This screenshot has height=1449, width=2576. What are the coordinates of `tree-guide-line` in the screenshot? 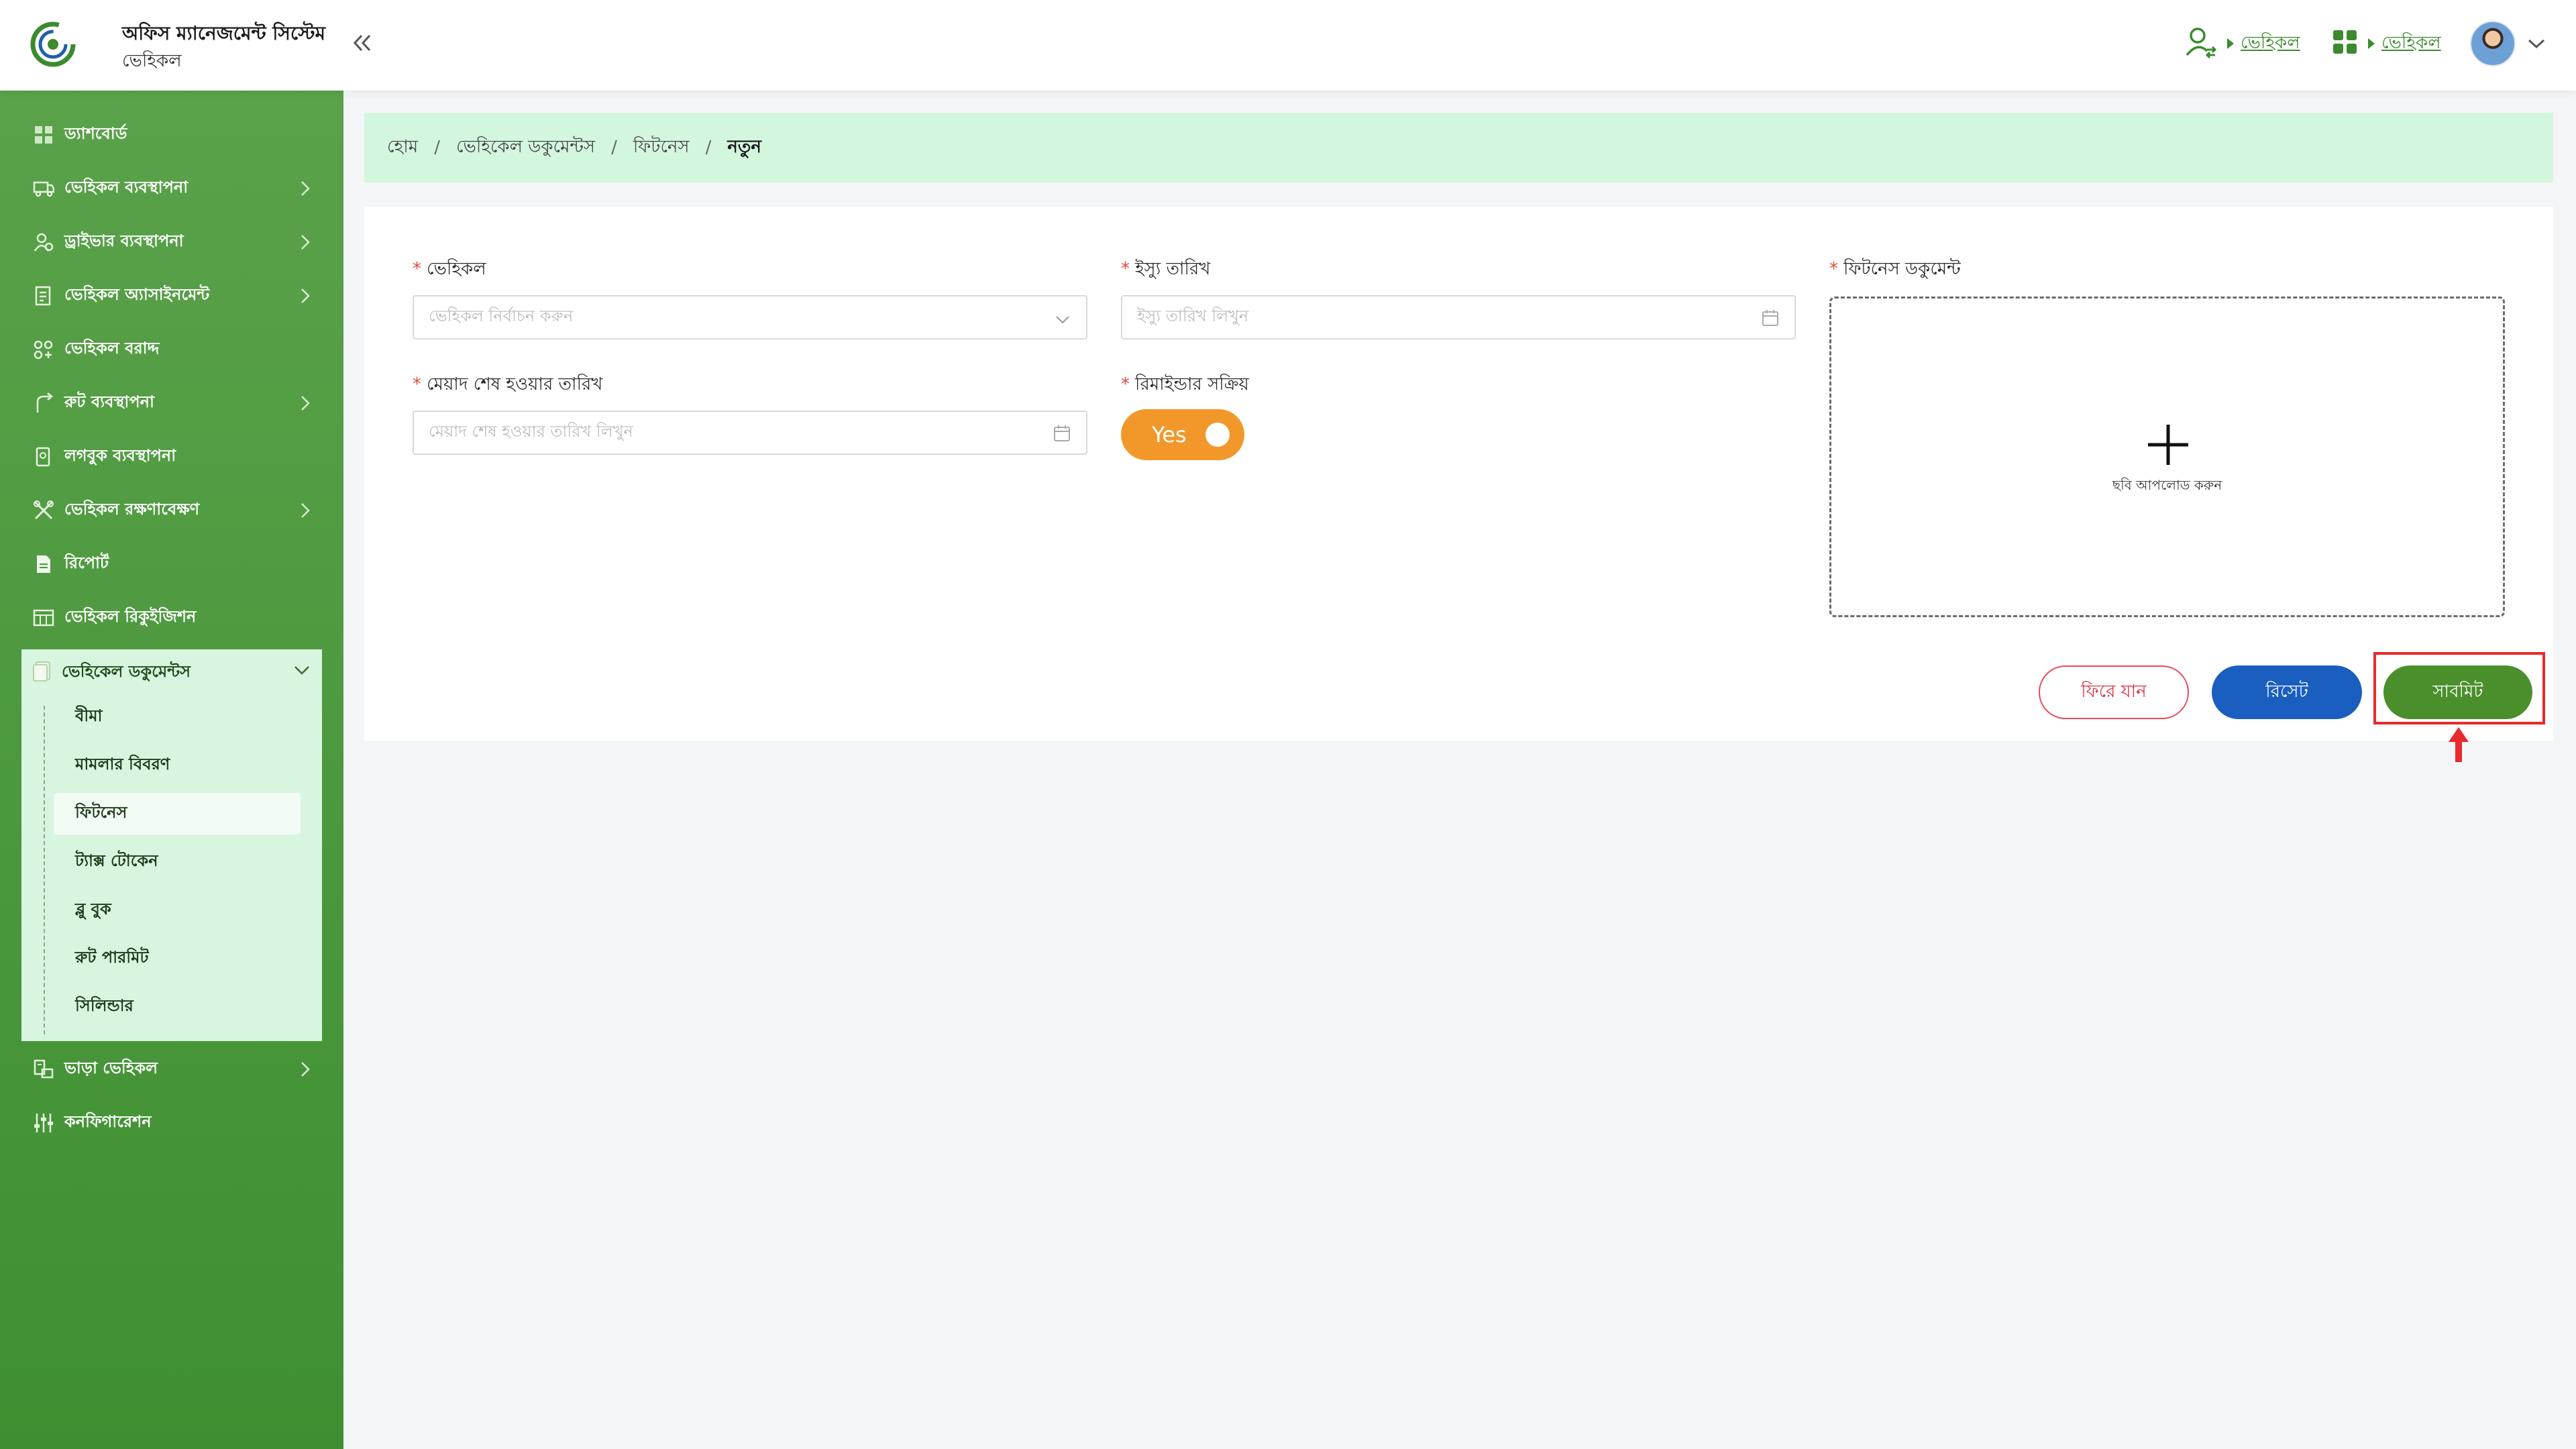 It's located at (44, 870).